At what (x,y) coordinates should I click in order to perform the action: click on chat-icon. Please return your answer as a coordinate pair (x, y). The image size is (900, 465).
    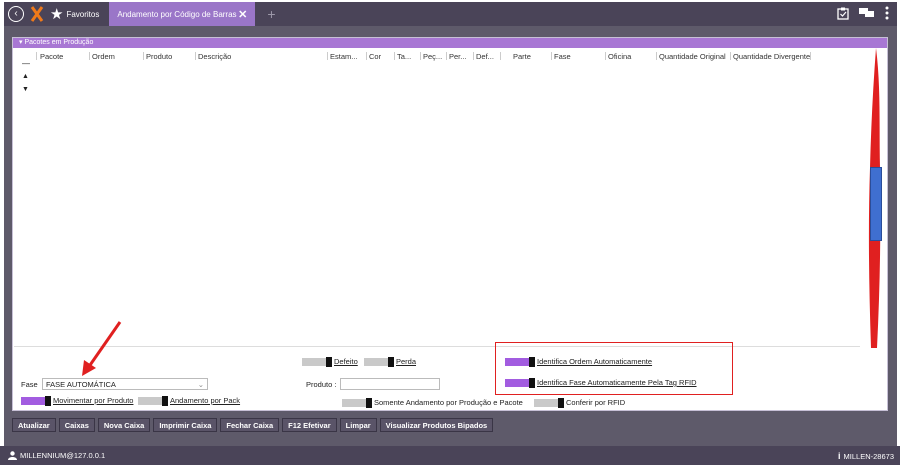
    Looking at the image, I should click on (867, 13).